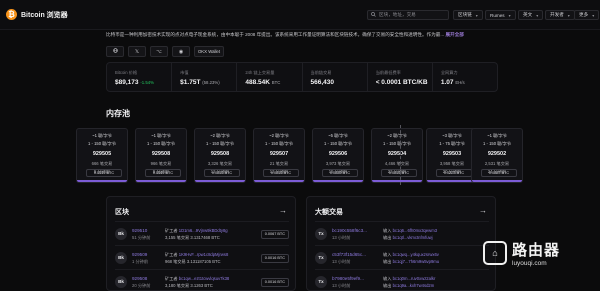  What do you see at coordinates (205, 77) in the screenshot?
I see `stat-market-cap: 市值 $1.75T (58.23%)` at bounding box center [205, 77].